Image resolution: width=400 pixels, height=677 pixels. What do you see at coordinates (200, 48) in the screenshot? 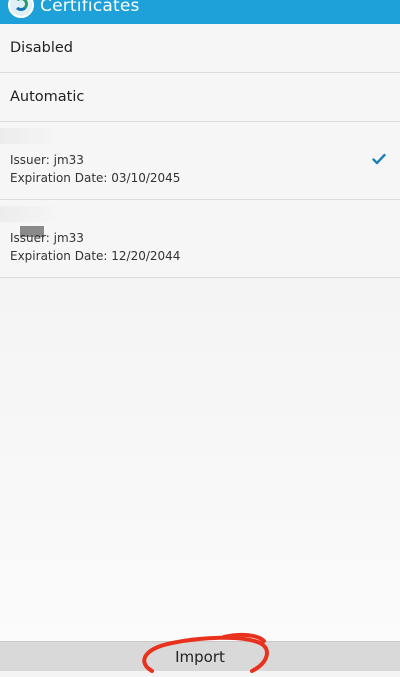
I see `option-disabled: Disabled` at bounding box center [200, 48].